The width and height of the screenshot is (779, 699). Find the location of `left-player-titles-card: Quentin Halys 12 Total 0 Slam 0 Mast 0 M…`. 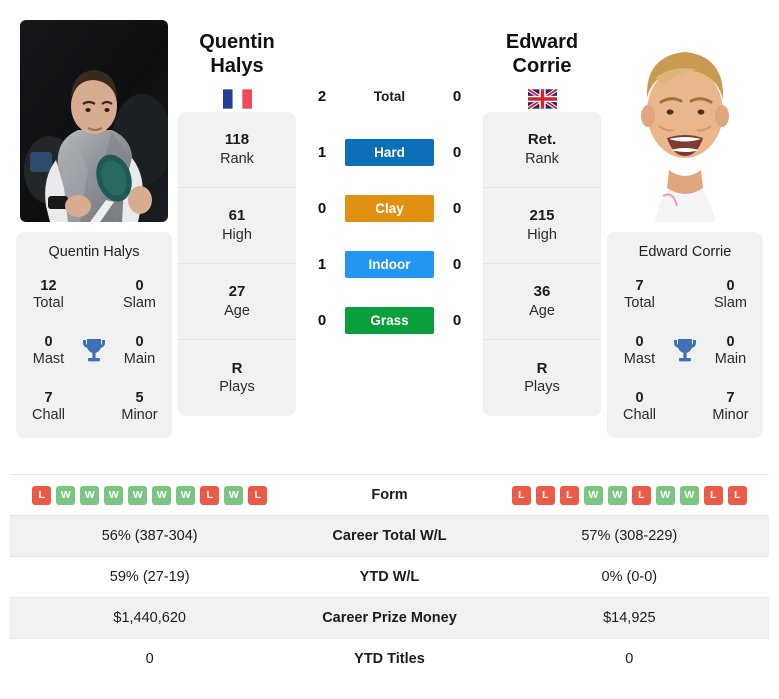

left-player-titles-card: Quentin Halys 12 Total 0 Slam 0 Mast 0 M… is located at coordinates (94, 335).